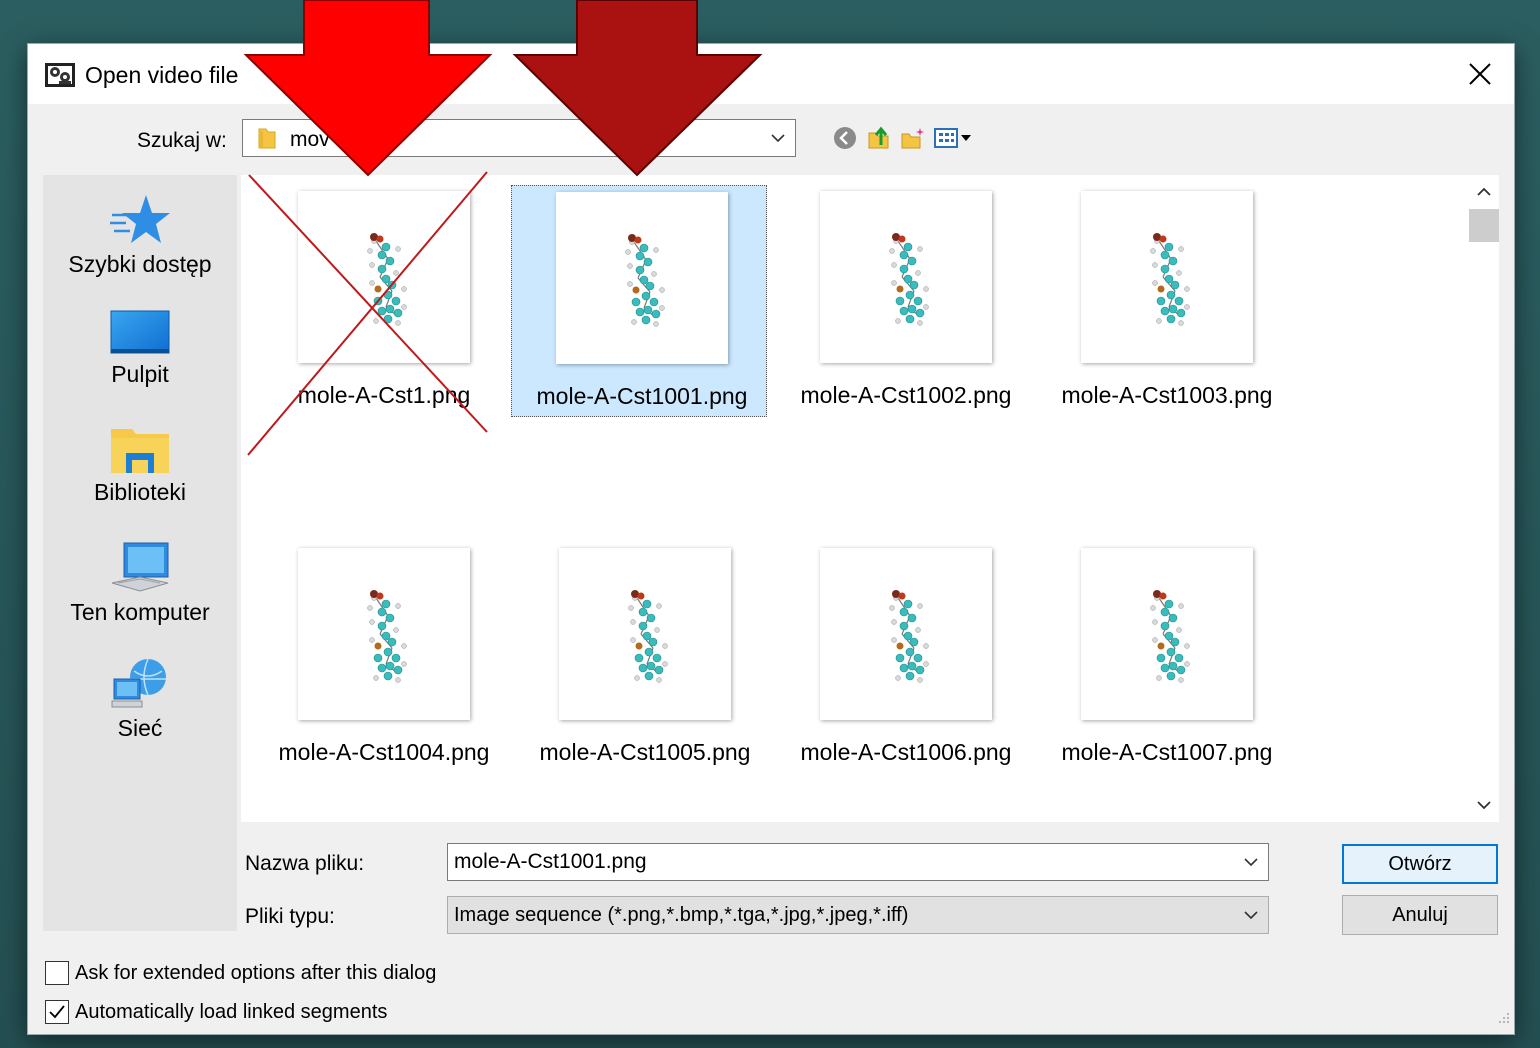 Image resolution: width=1540 pixels, height=1048 pixels. Describe the element at coordinates (290, 916) in the screenshot. I see `file-type-label: Pliki typu:` at that location.